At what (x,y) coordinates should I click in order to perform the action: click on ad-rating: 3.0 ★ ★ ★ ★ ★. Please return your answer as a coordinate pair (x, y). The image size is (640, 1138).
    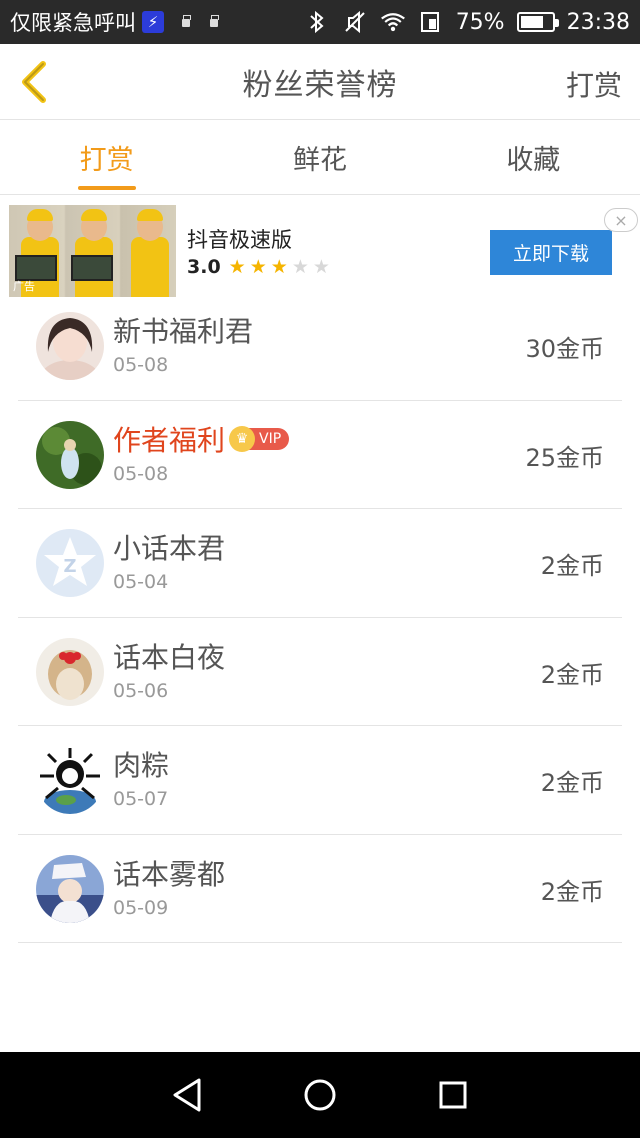
    Looking at the image, I should click on (258, 267).